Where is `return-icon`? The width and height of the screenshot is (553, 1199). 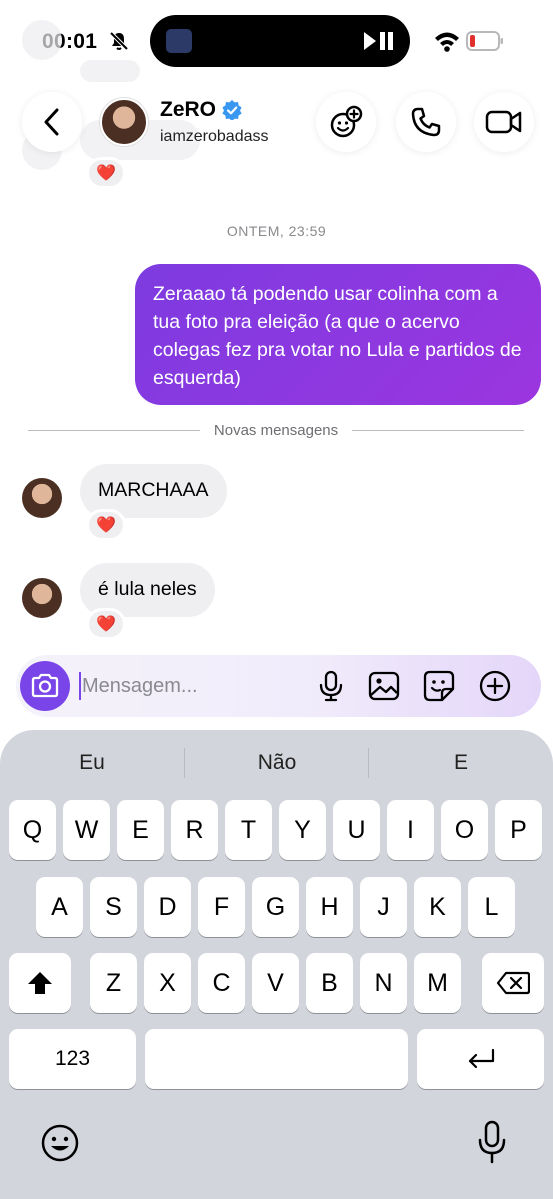
return-icon is located at coordinates (481, 1058).